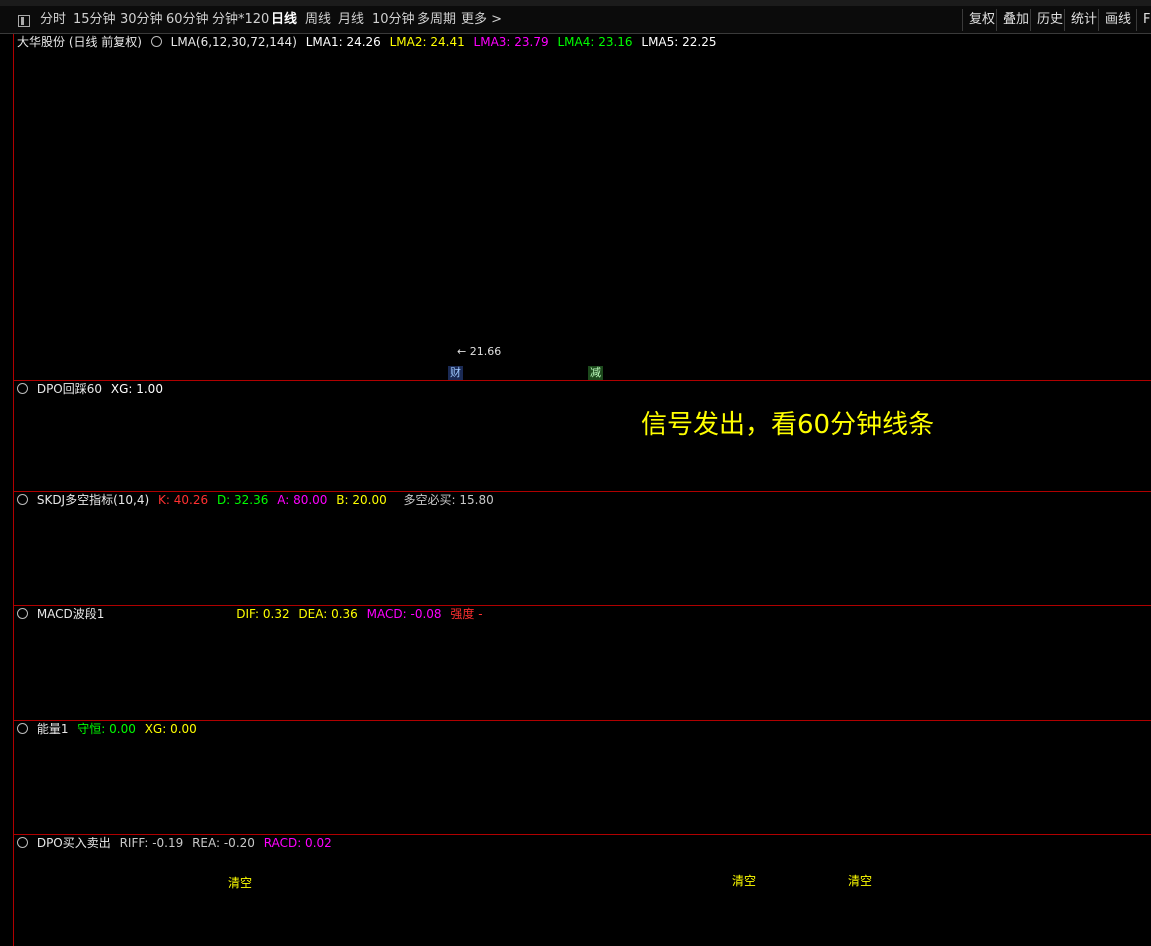  What do you see at coordinates (240, 19) in the screenshot?
I see `tab-120min: 分钟*120` at bounding box center [240, 19].